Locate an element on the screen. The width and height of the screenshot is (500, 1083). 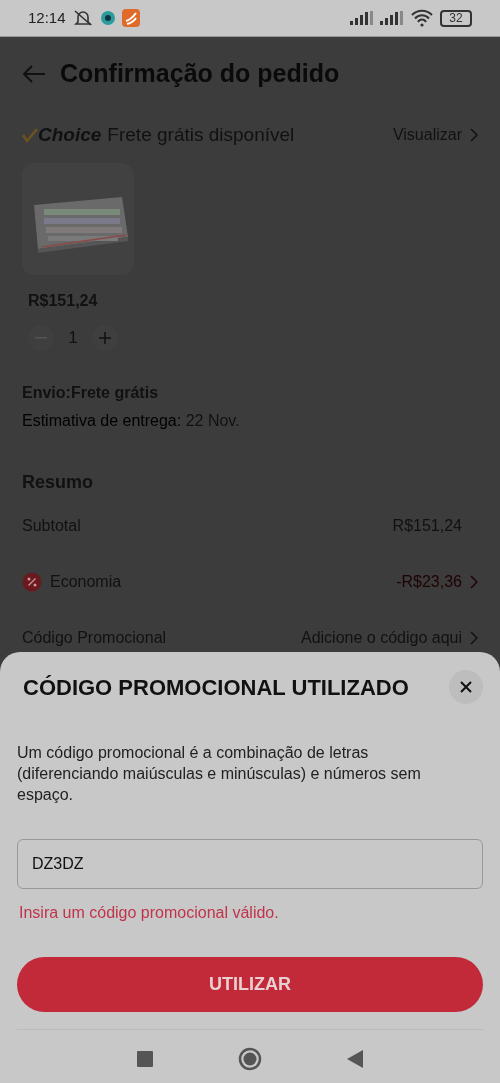
close-icon is located at coordinates (466, 687).